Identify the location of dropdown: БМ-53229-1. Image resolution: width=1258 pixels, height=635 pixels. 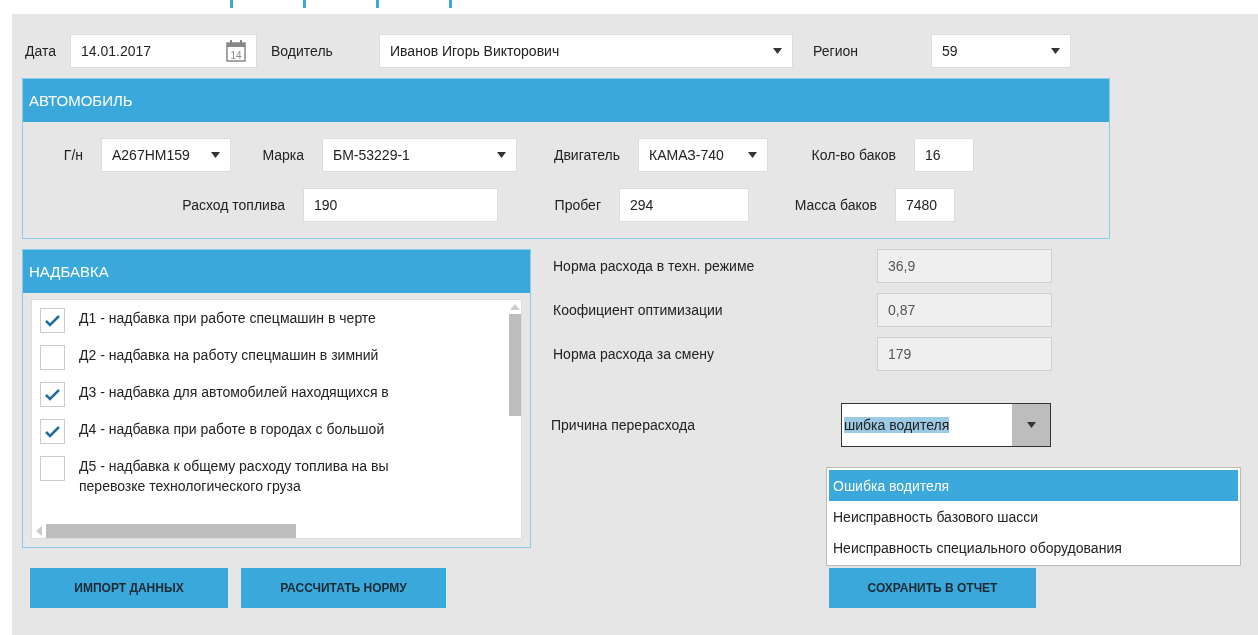
(419, 155).